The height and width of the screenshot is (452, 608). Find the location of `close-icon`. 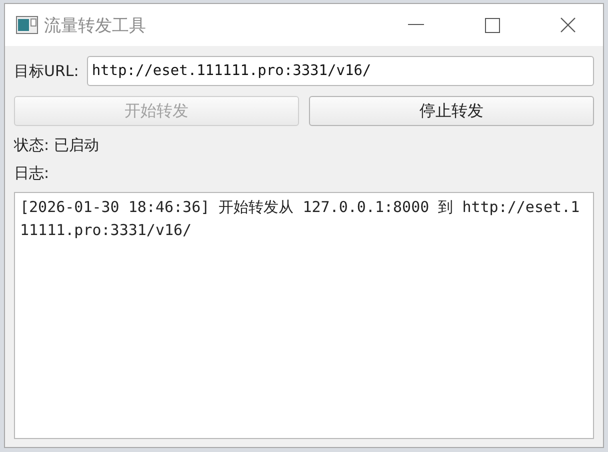

close-icon is located at coordinates (568, 25).